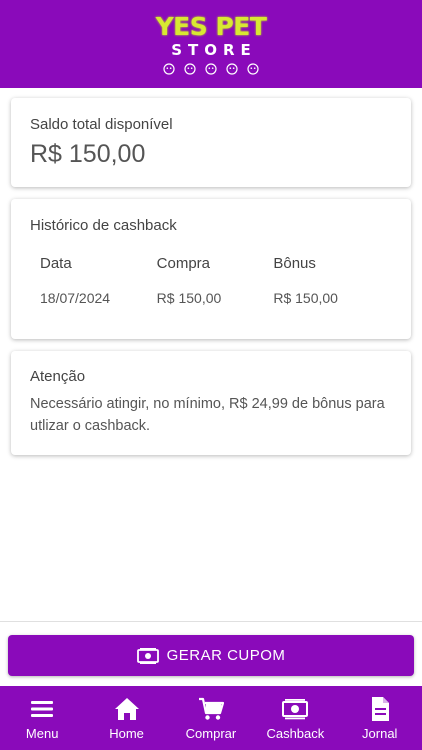 This screenshot has width=422, height=750. I want to click on nav-item-journal: Jornal, so click(380, 718).